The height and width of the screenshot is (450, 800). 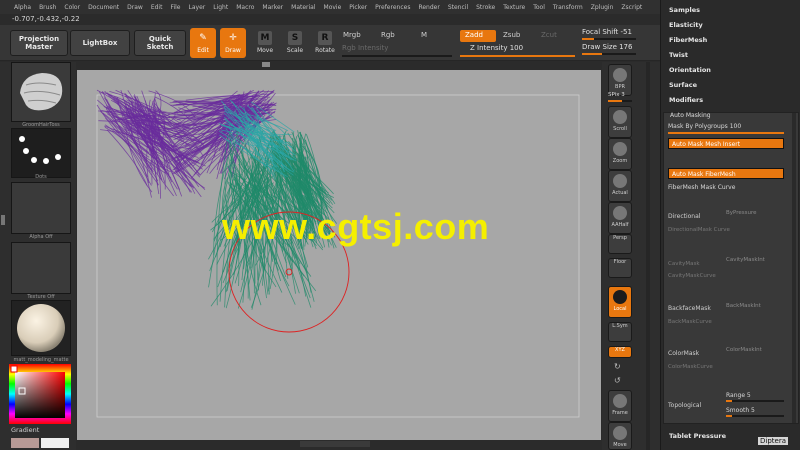 I want to click on menu-item-document: Document, so click(x=103, y=7).